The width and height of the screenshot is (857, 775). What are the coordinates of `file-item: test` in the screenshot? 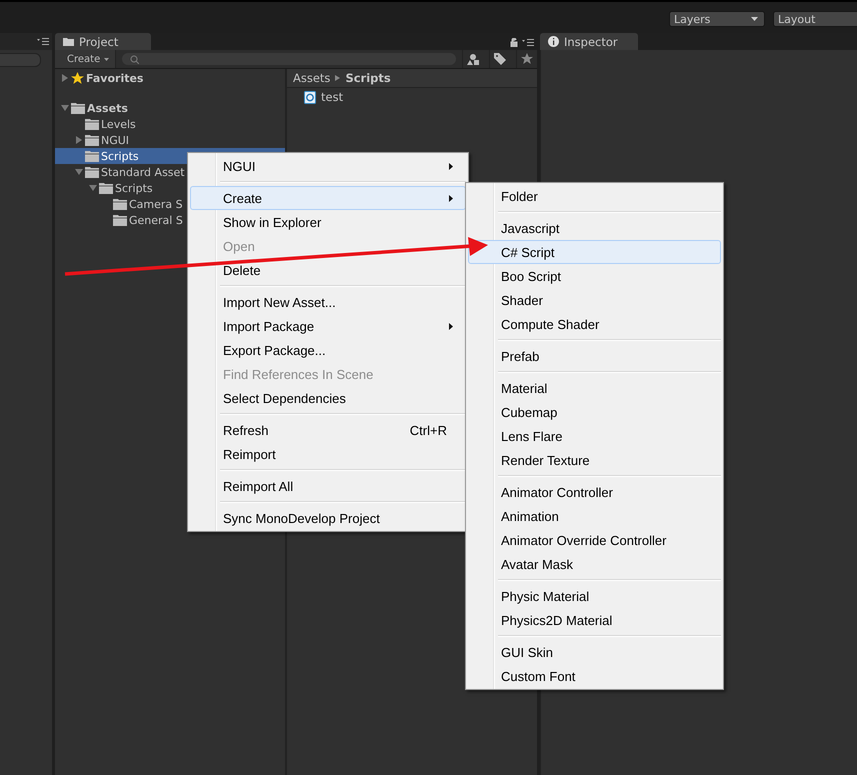 It's located at (412, 96).